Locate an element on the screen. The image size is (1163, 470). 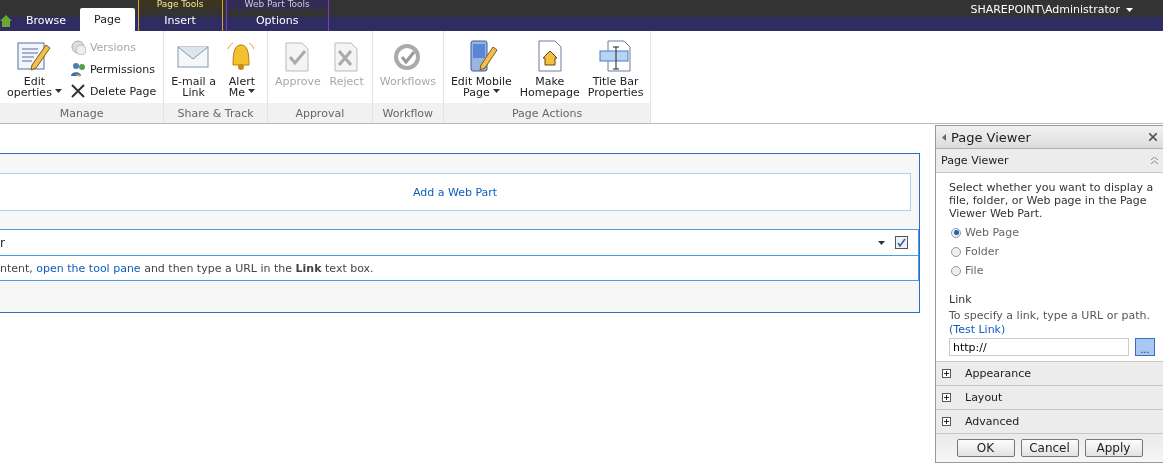
tool-pane-link: open the tool pane is located at coordinates (88, 268).